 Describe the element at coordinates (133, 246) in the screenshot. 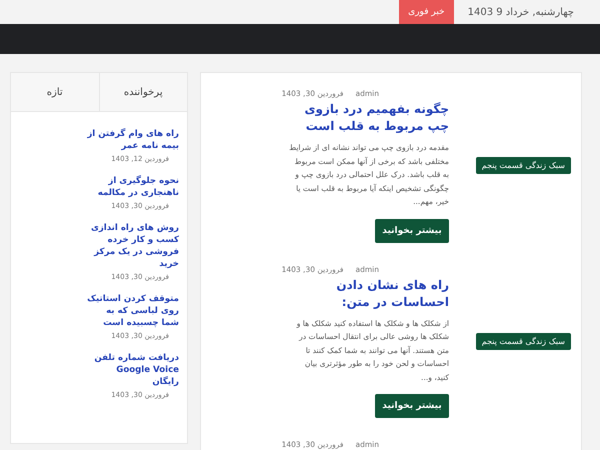

I see `sidebar-post-title: روش های راه اندازی کسب و کار خرده فروشی در یک مرکز خرید` at that location.